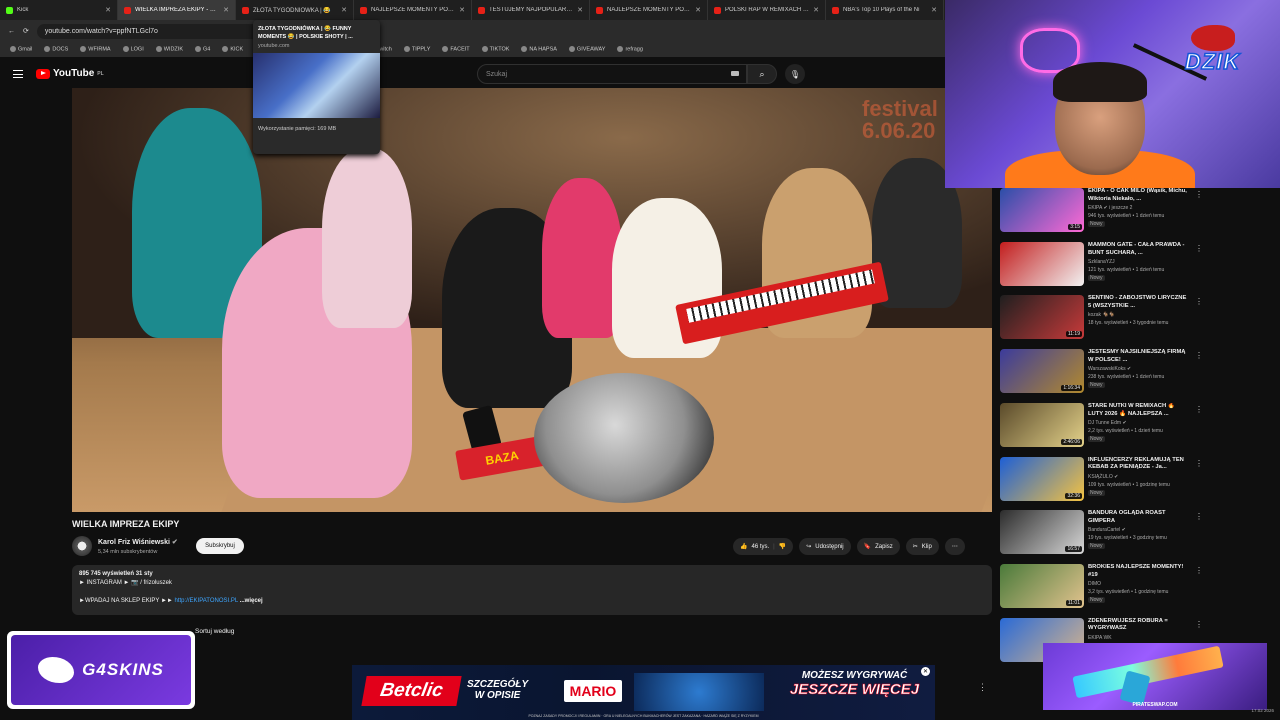 The width and height of the screenshot is (1280, 720). Describe the element at coordinates (169, 49) in the screenshot. I see `bookmark-item: WIDZIK` at that location.